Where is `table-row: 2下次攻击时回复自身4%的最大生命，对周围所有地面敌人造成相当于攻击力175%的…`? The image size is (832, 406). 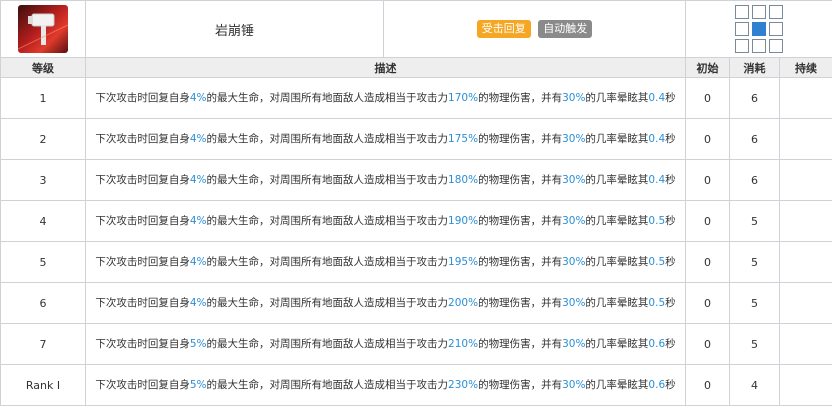
table-row: 2下次攻击时回复自身4%的最大生命，对周围所有地面敌人造成相当于攻击力175%的… is located at coordinates (416, 139).